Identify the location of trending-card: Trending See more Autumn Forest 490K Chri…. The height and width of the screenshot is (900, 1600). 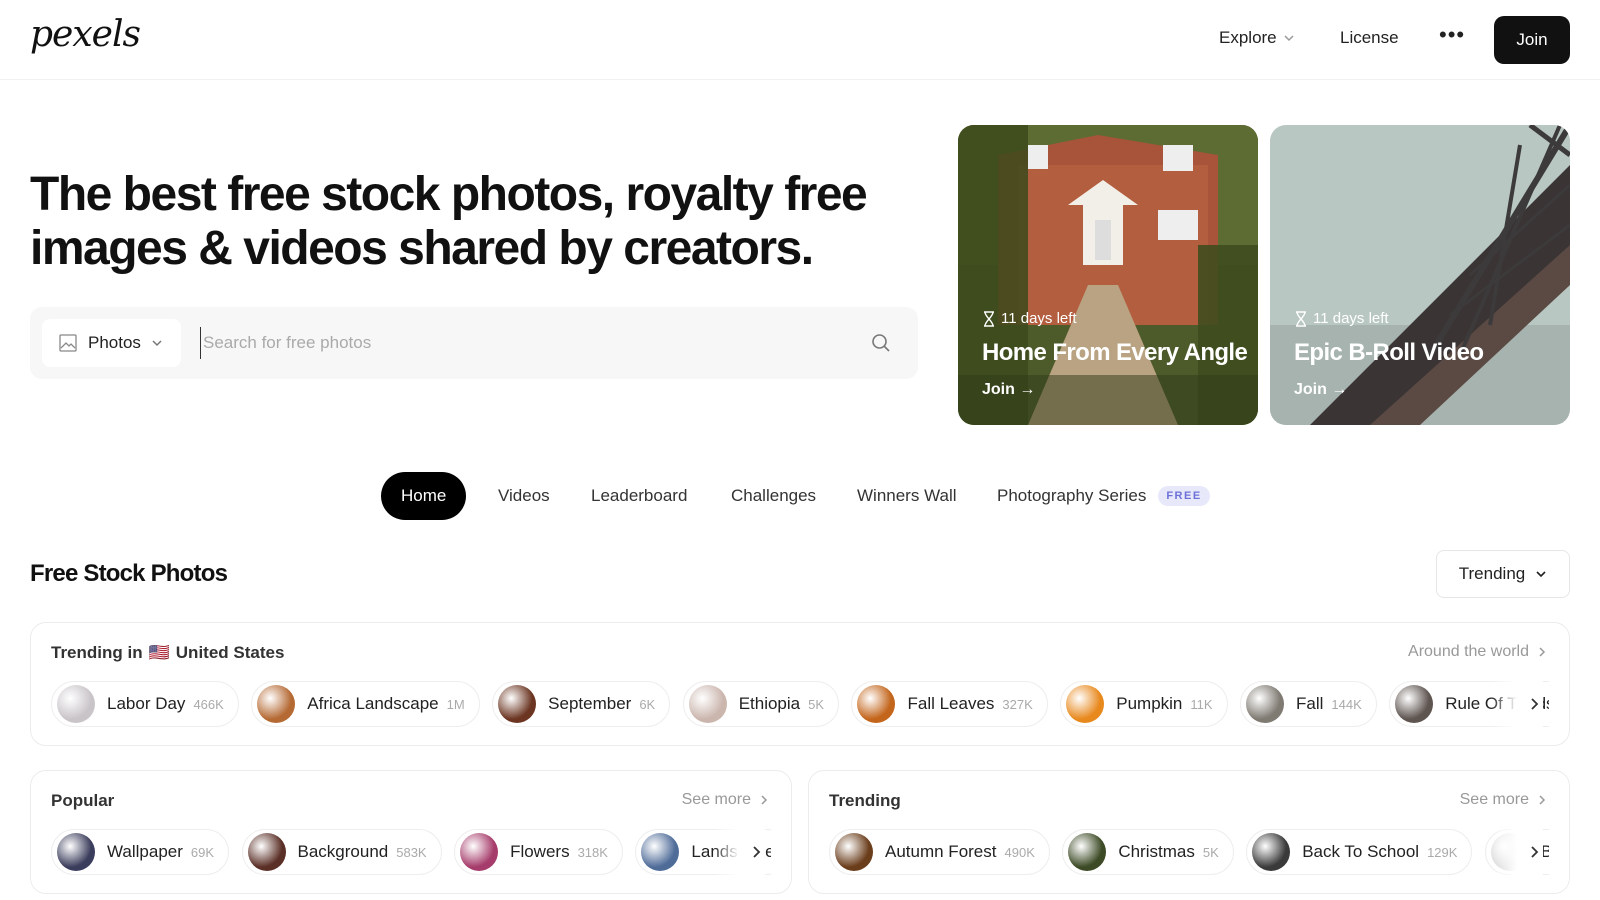
(1189, 832).